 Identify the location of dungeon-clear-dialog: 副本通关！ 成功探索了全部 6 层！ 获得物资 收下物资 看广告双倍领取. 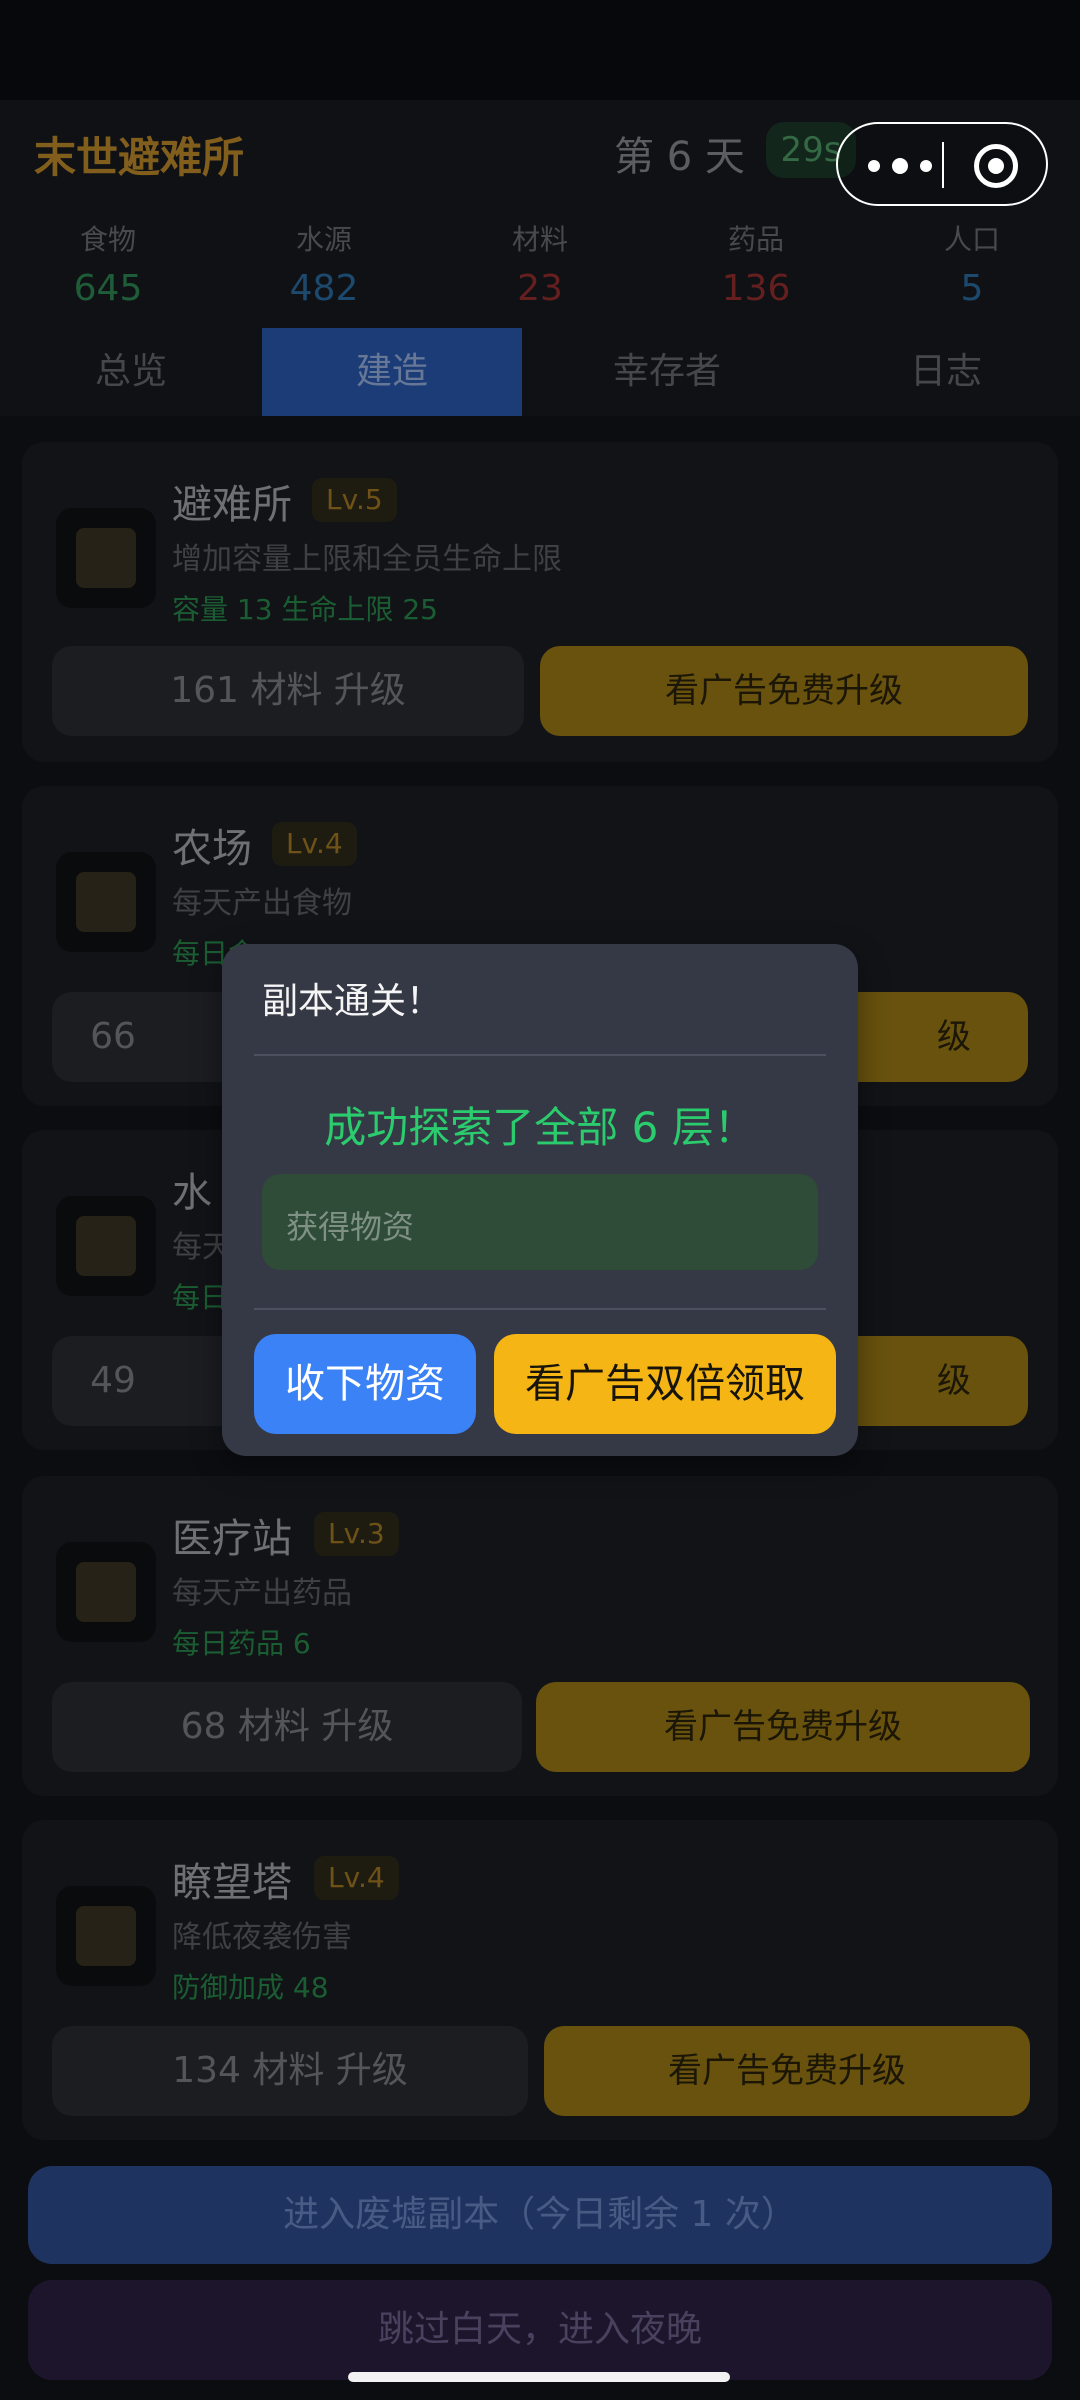
(540, 1200).